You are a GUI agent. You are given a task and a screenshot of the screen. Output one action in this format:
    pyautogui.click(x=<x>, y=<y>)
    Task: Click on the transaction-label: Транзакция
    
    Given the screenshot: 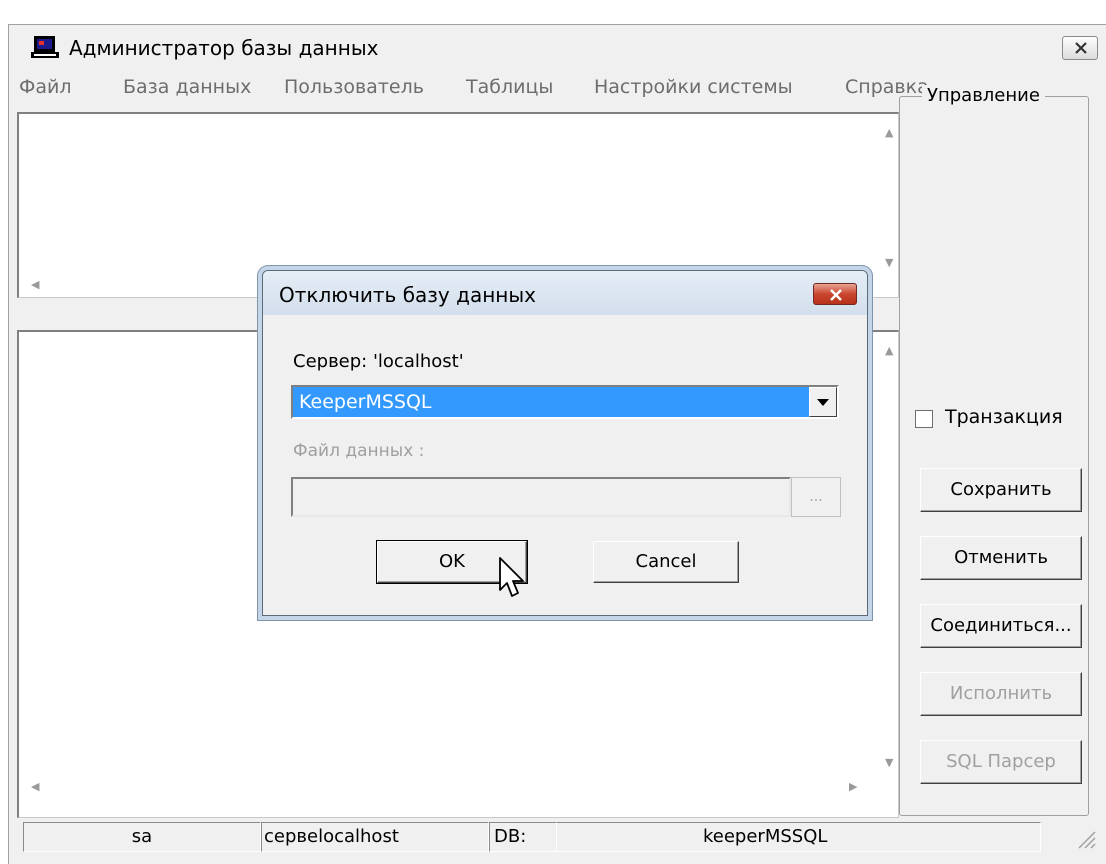 What is the action you would take?
    pyautogui.click(x=1004, y=417)
    